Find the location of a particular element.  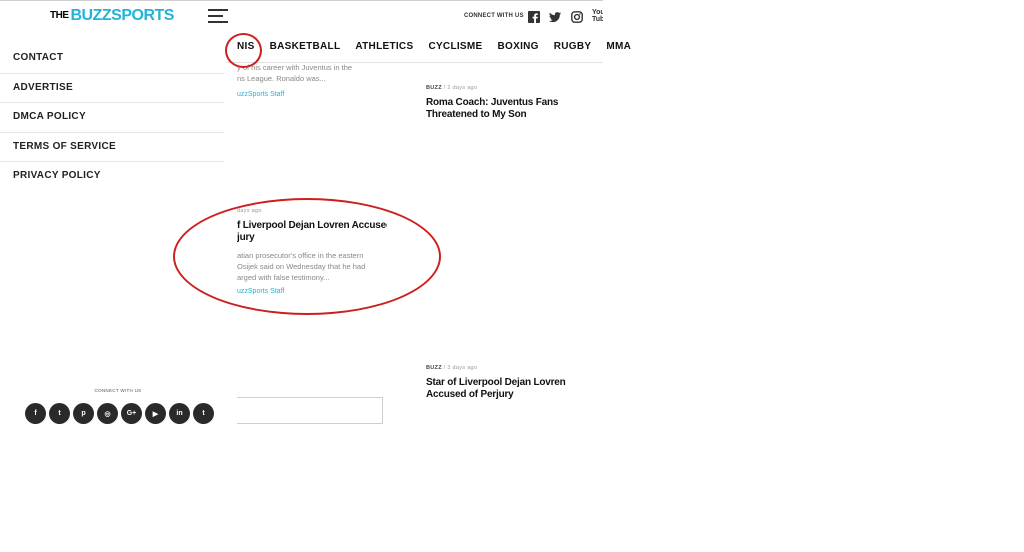

article-meta: BUZZ / 3 days ago is located at coordinates (515, 368).